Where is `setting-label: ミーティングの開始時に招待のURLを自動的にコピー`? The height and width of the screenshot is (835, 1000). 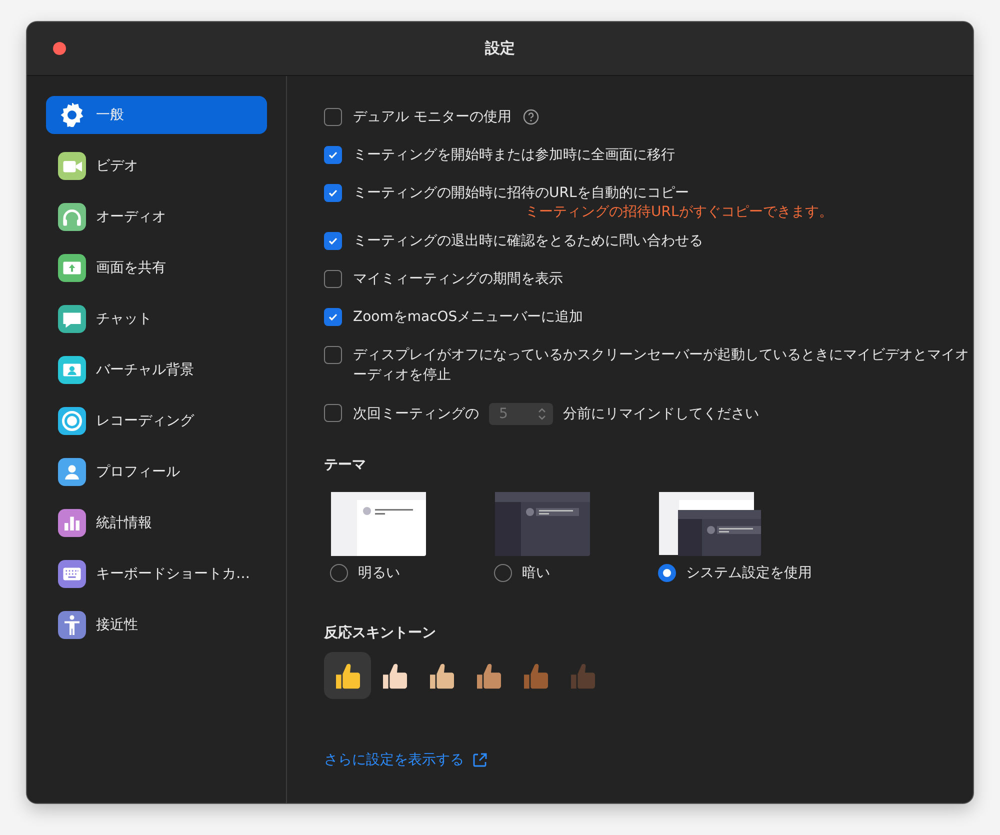
setting-label: ミーティングの開始時に招待のURLを自動的にコピー is located at coordinates (521, 193).